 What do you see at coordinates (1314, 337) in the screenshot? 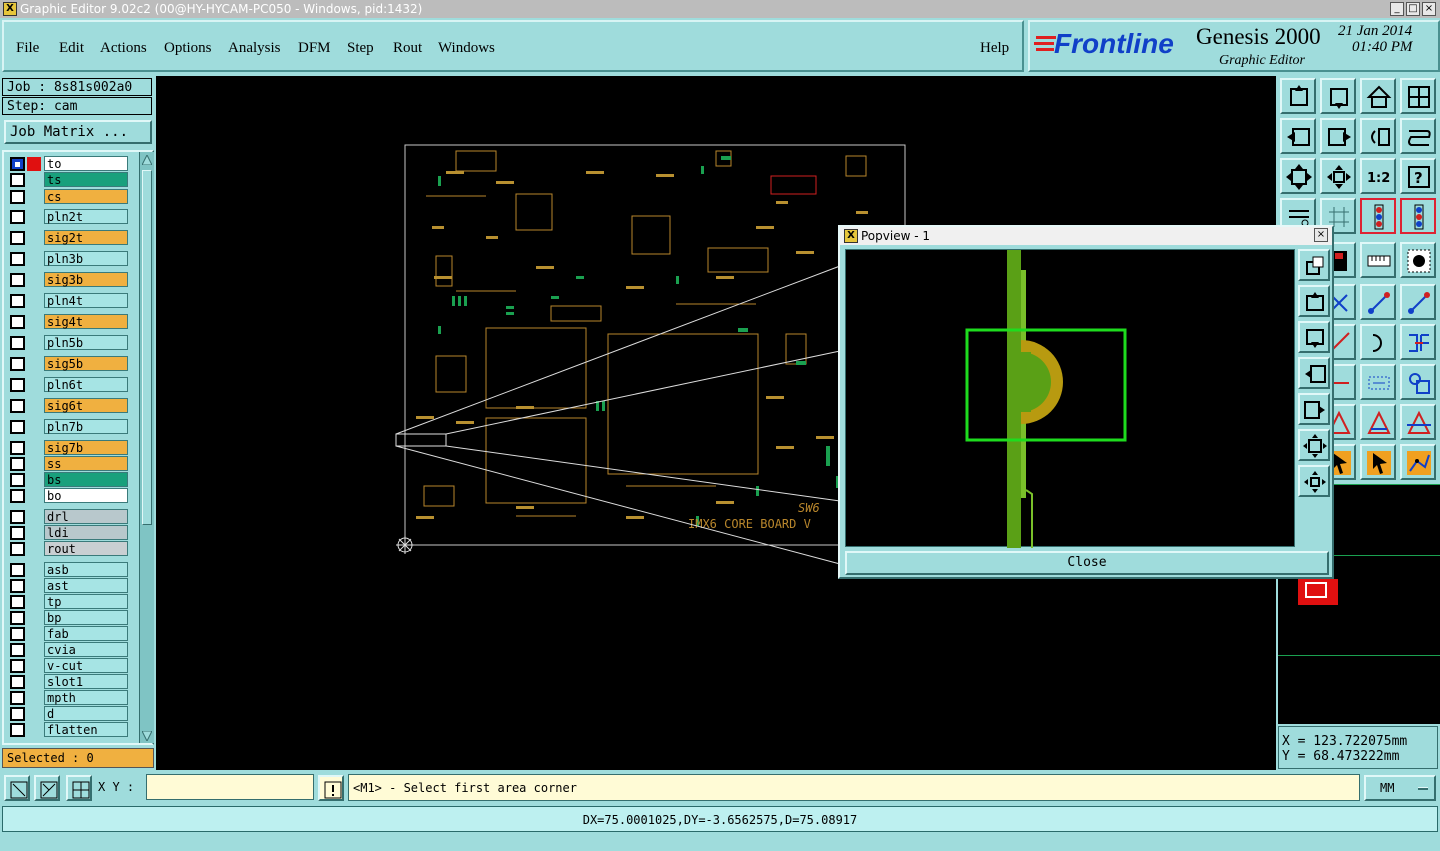
I see `popview-tool-3-icon` at bounding box center [1314, 337].